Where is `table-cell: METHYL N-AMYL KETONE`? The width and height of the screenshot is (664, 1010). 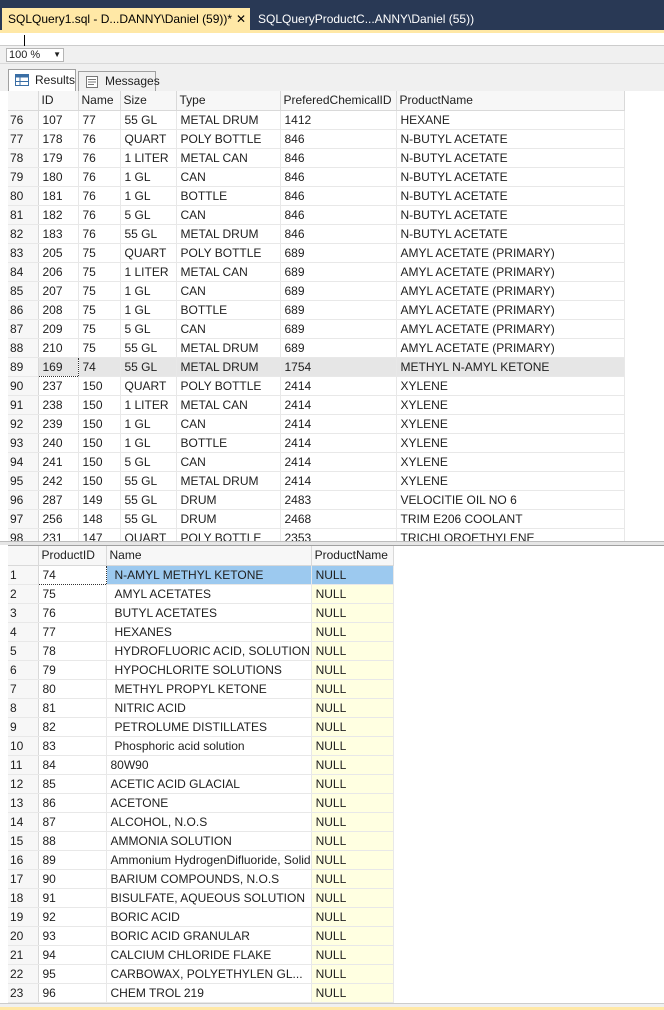
table-cell: METHYL N-AMYL KETONE is located at coordinates (510, 367).